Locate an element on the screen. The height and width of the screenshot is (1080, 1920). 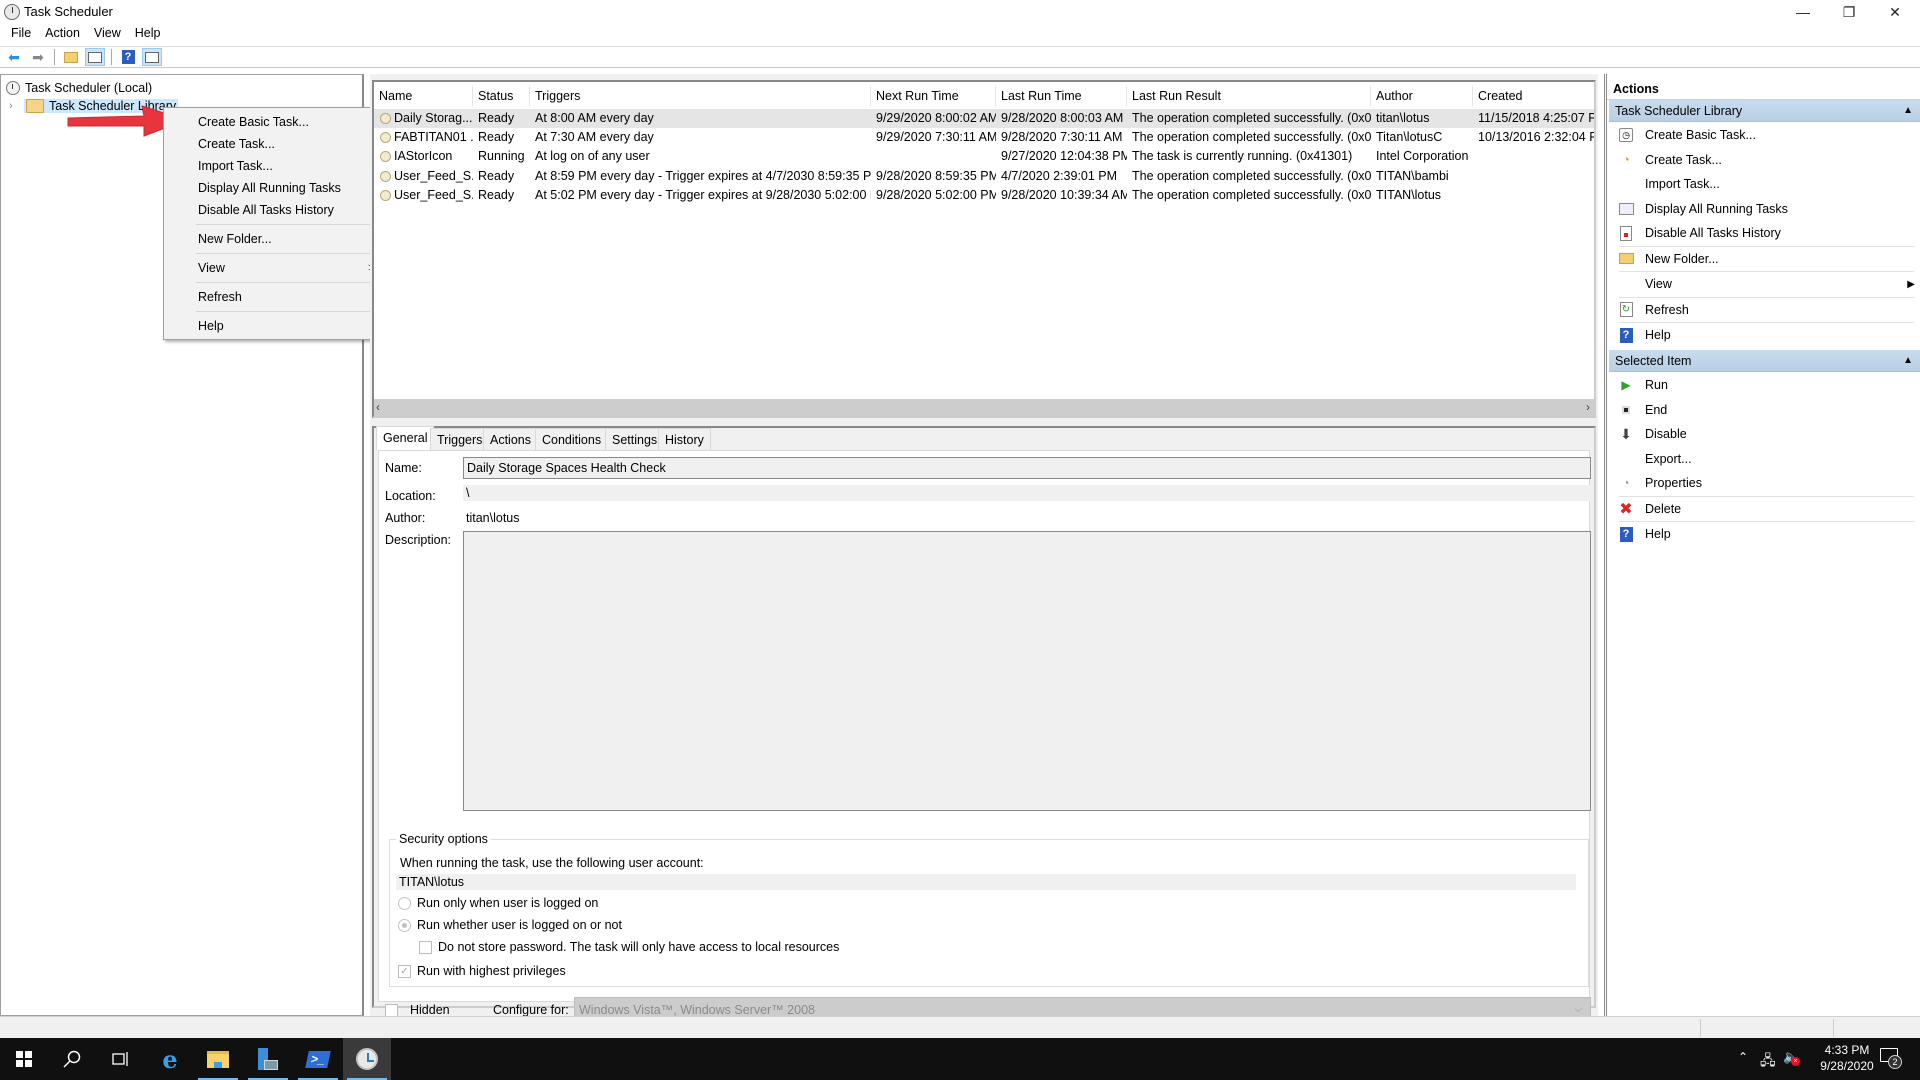
task-icon is located at coordinates (385, 138).